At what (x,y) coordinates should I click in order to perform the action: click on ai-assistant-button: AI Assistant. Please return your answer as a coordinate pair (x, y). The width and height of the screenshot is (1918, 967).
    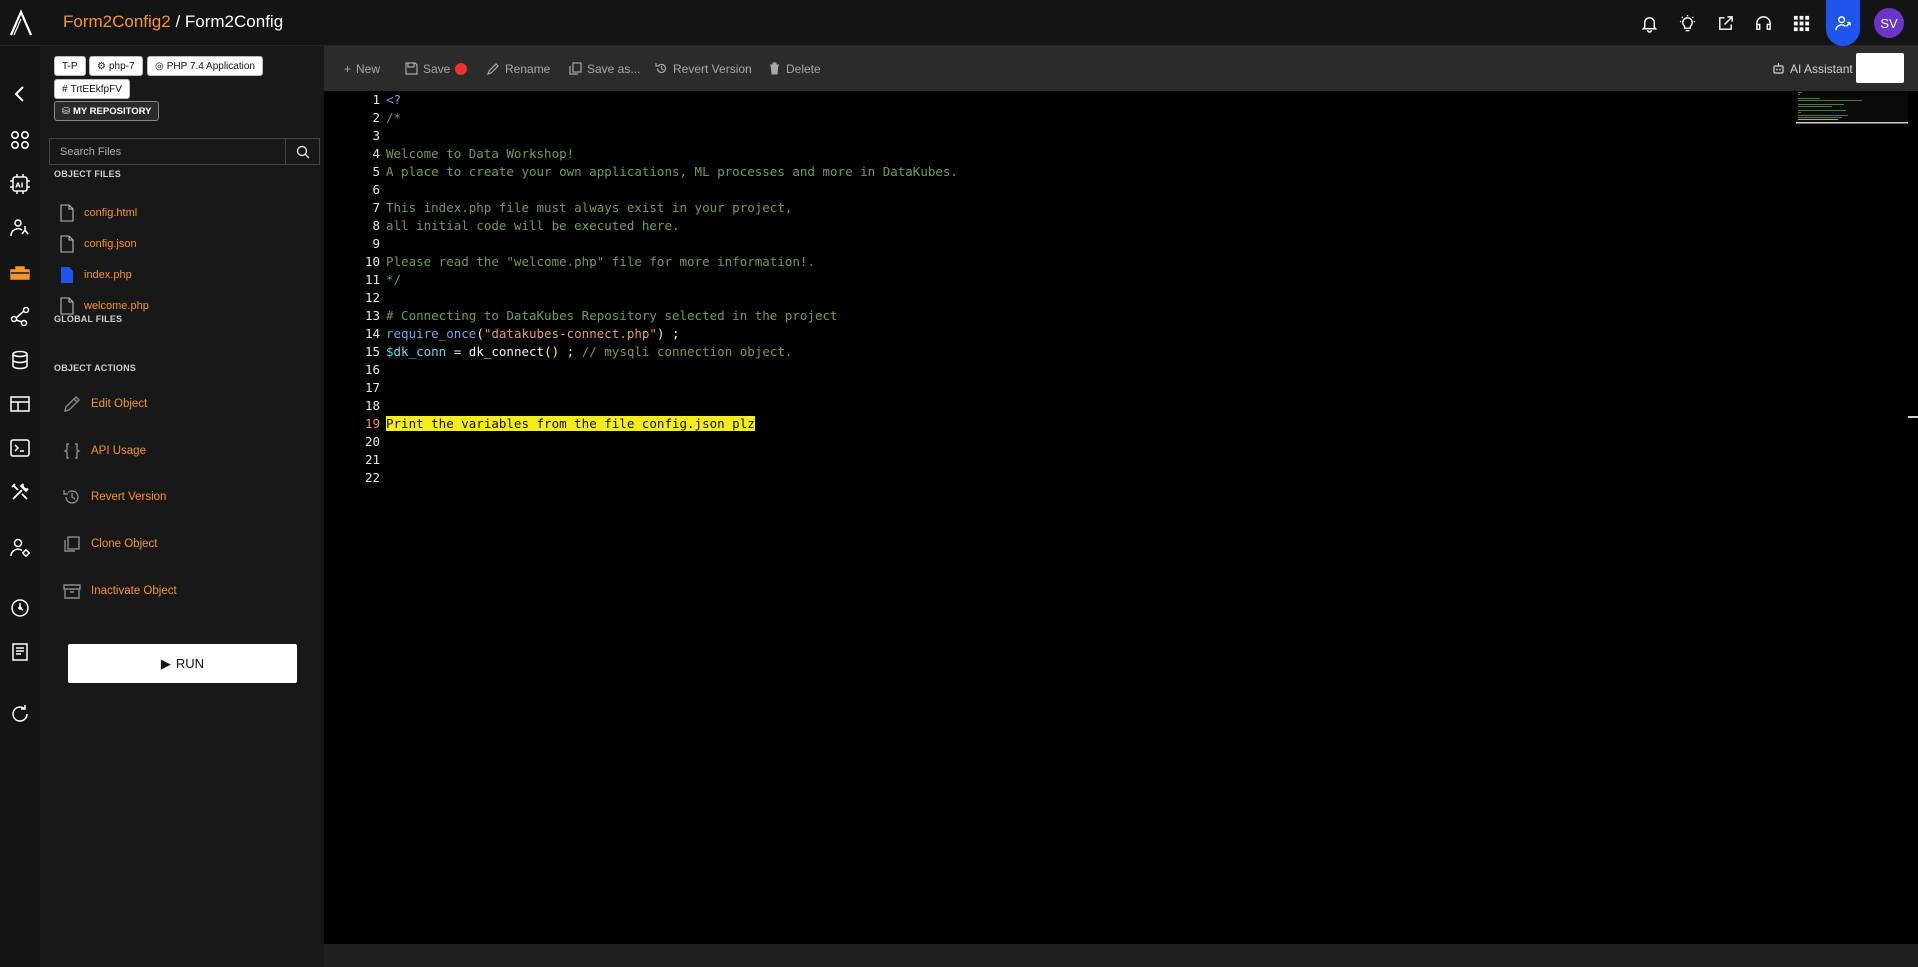
    Looking at the image, I should click on (1812, 68).